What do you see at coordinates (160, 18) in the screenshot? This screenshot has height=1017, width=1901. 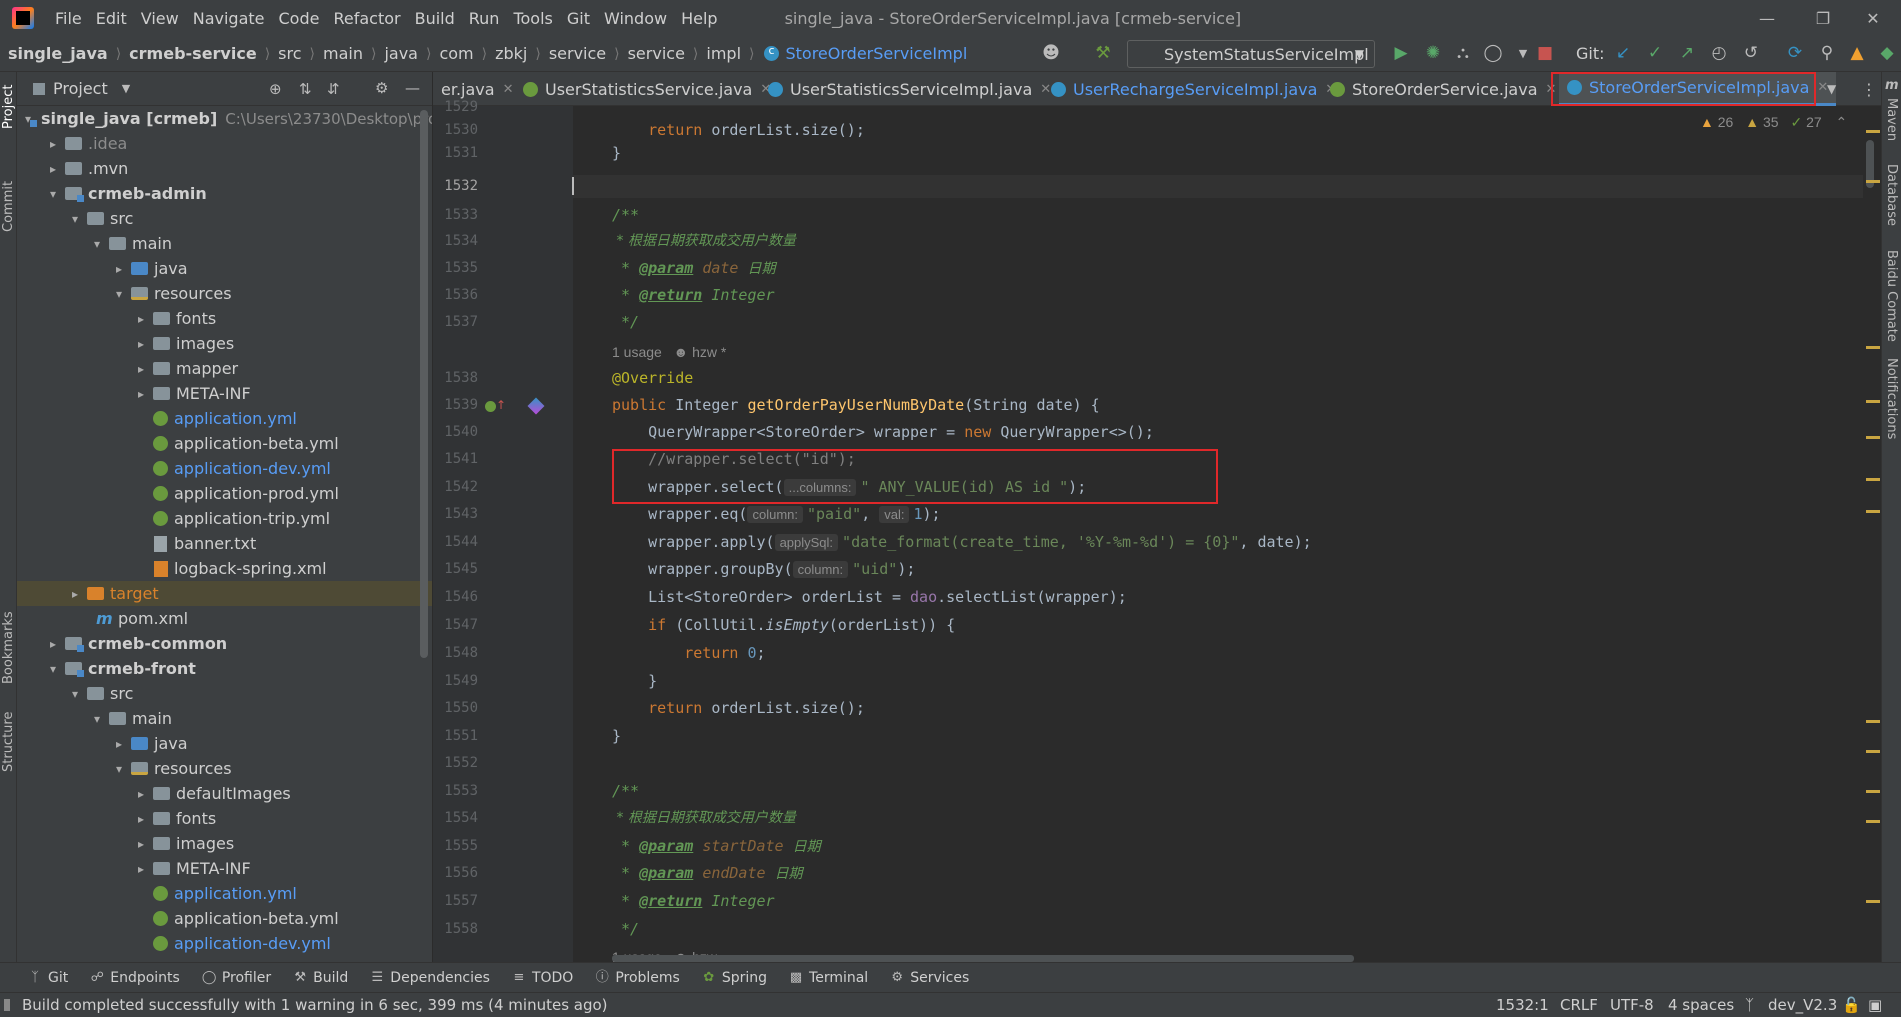 I see `menu-view: View` at bounding box center [160, 18].